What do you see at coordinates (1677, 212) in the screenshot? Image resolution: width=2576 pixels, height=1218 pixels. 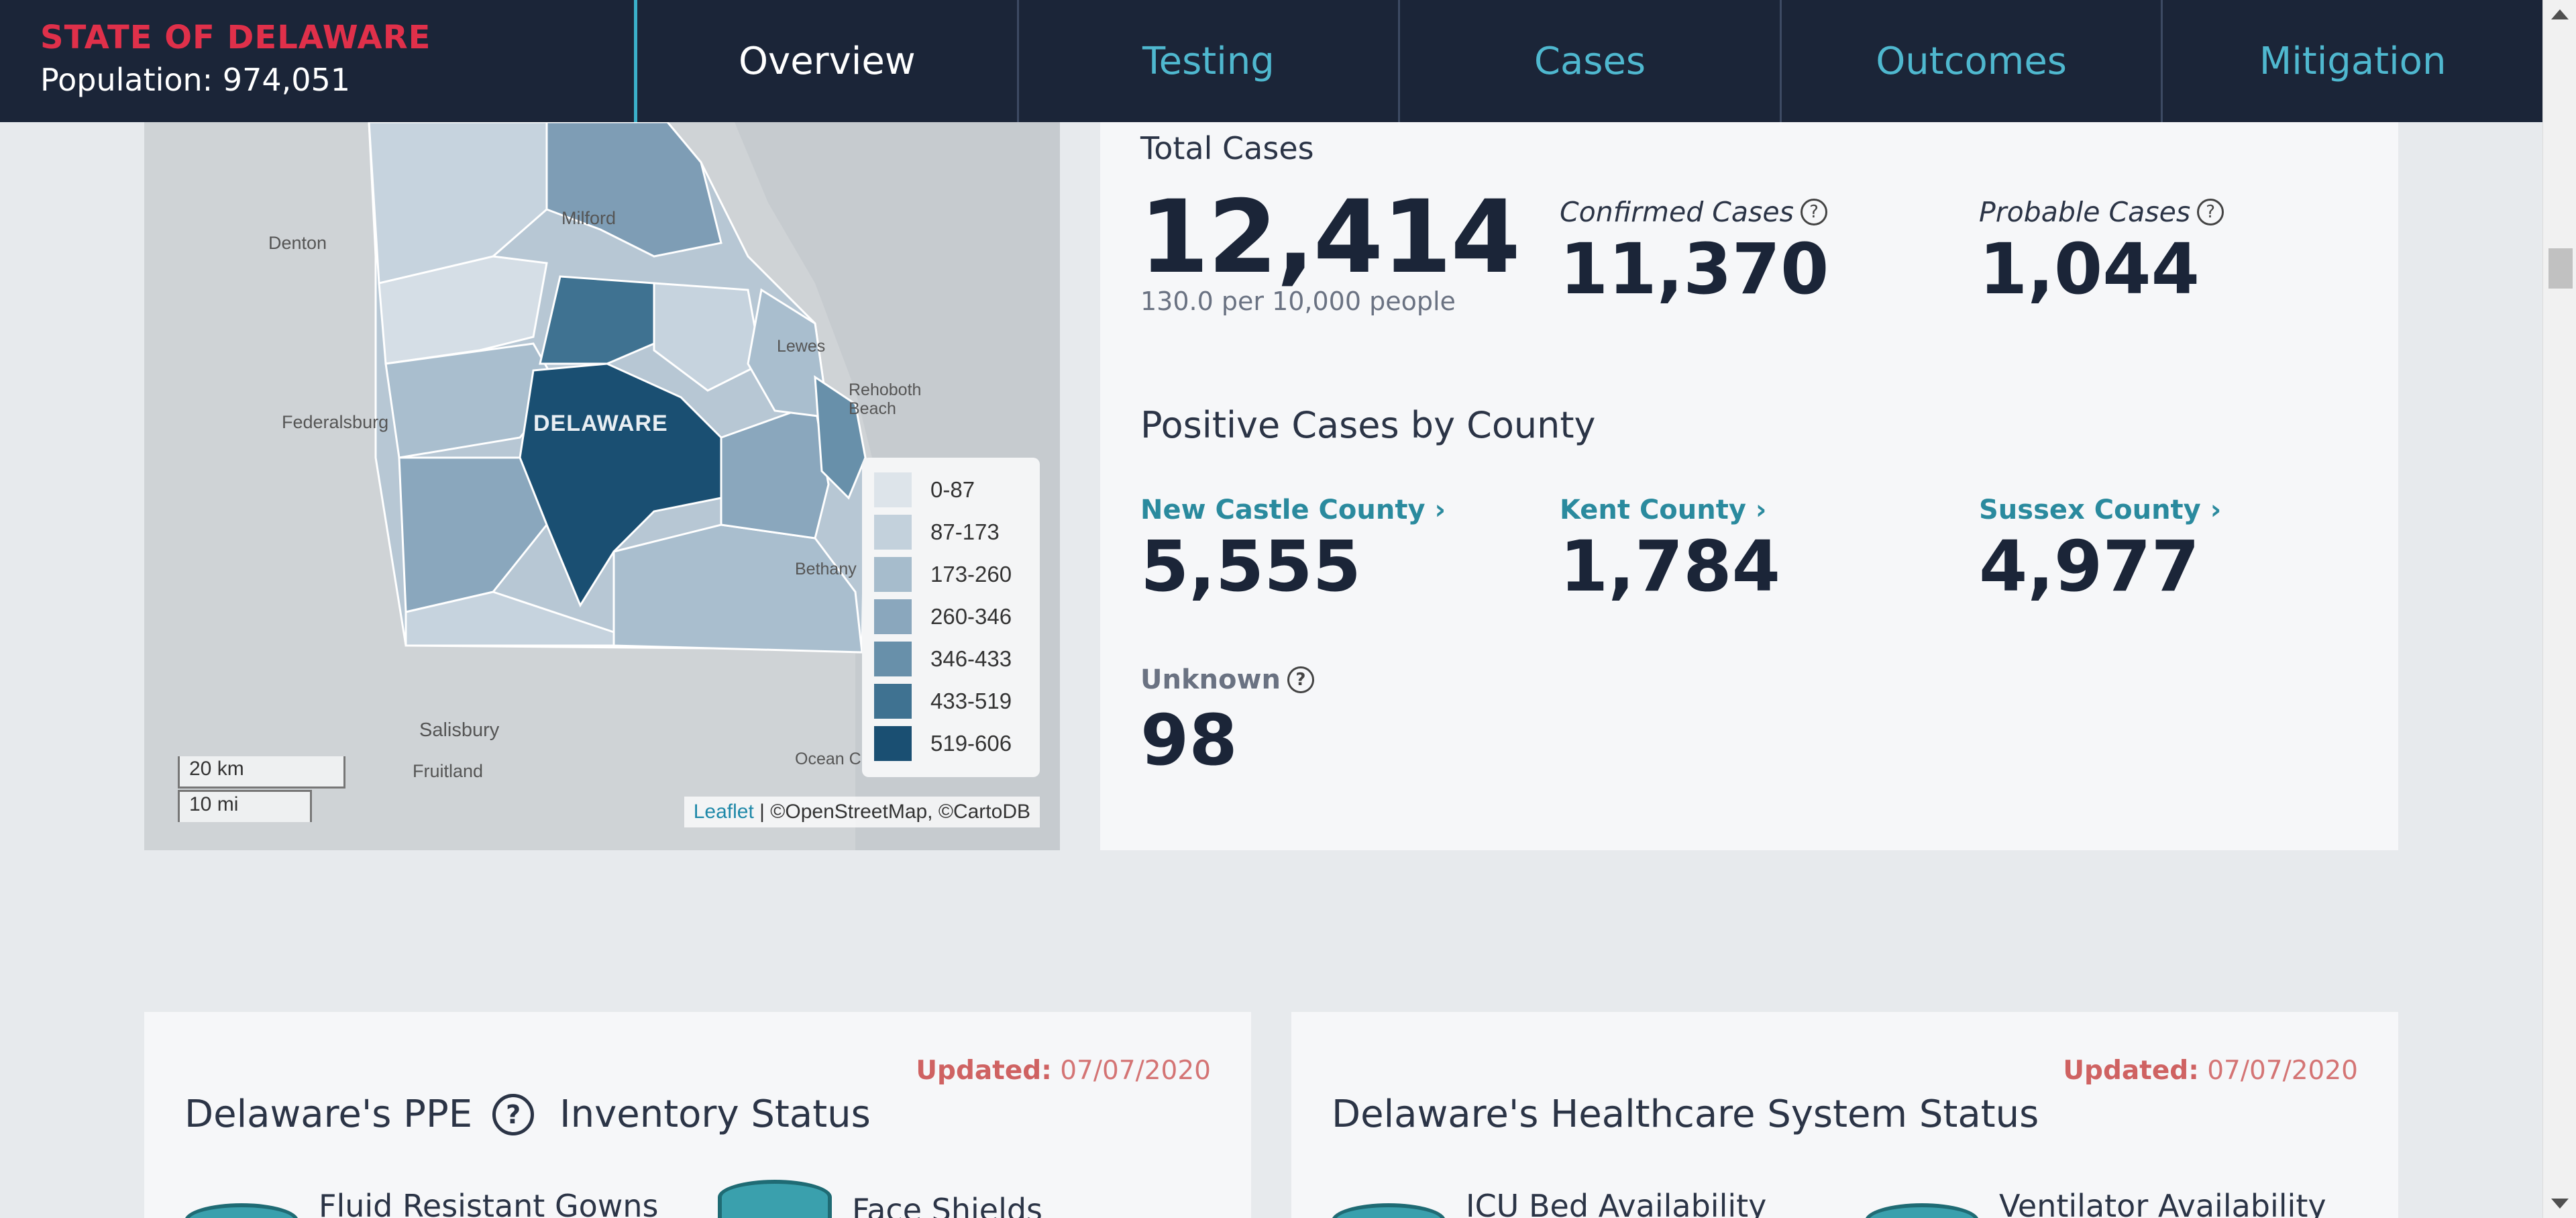 I see `confirmed-cases-label-text: Confirmed Cases` at bounding box center [1677, 212].